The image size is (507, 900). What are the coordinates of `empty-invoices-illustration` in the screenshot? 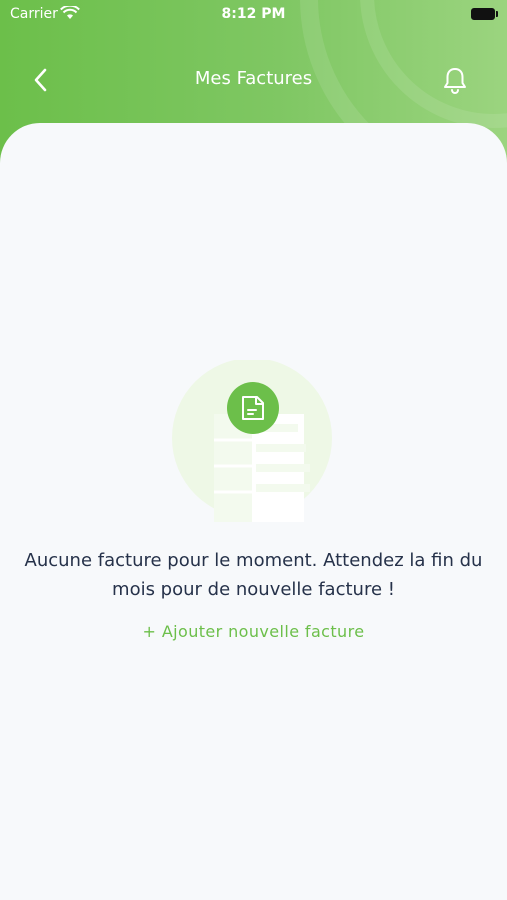 It's located at (255, 441).